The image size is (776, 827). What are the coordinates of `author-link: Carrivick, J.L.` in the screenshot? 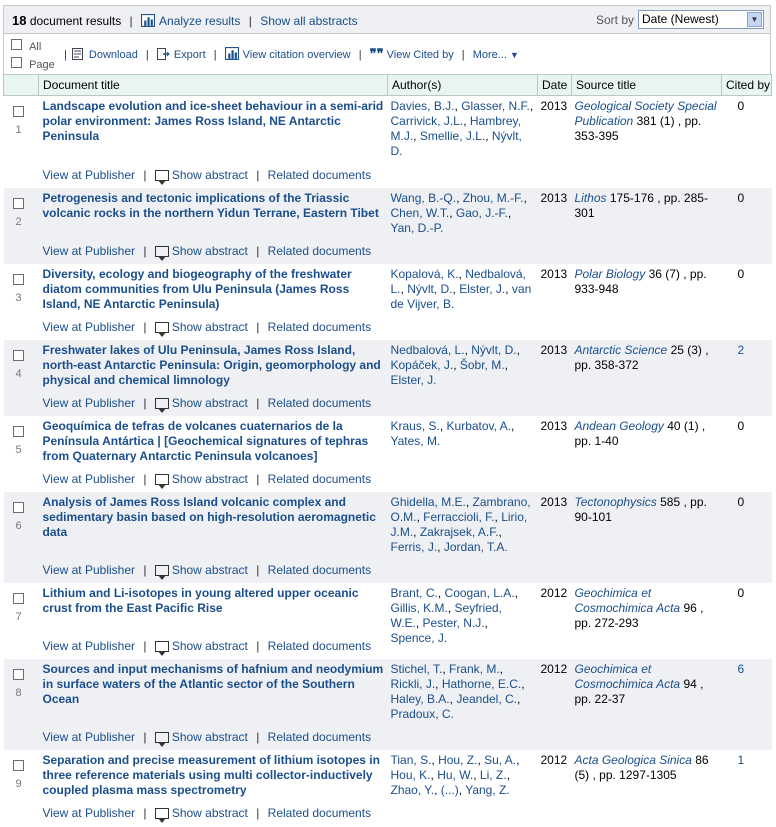 It's located at (427, 121).